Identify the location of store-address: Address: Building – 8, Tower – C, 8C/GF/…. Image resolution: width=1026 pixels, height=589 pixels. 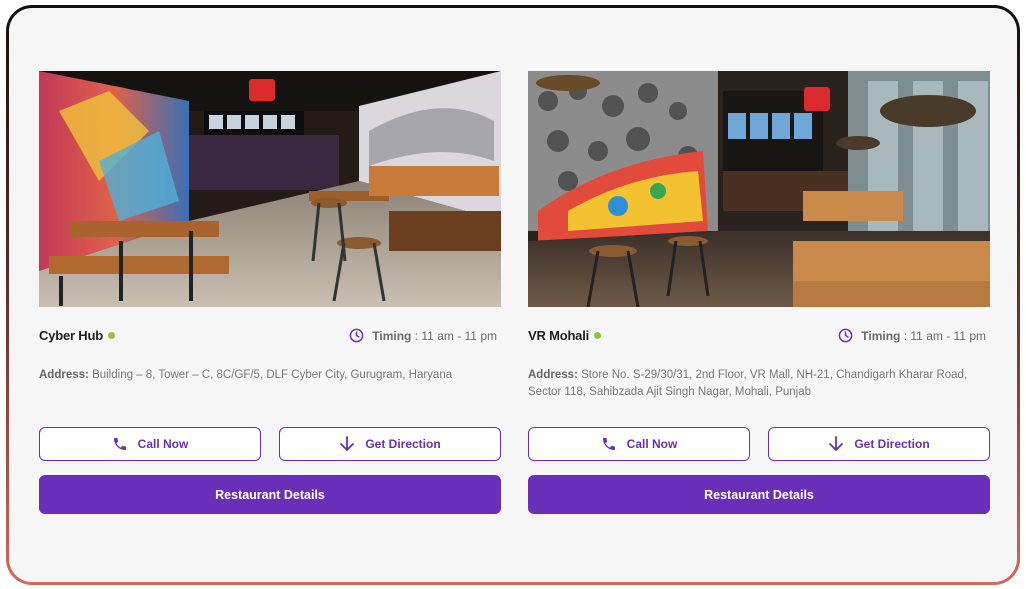
(270, 392).